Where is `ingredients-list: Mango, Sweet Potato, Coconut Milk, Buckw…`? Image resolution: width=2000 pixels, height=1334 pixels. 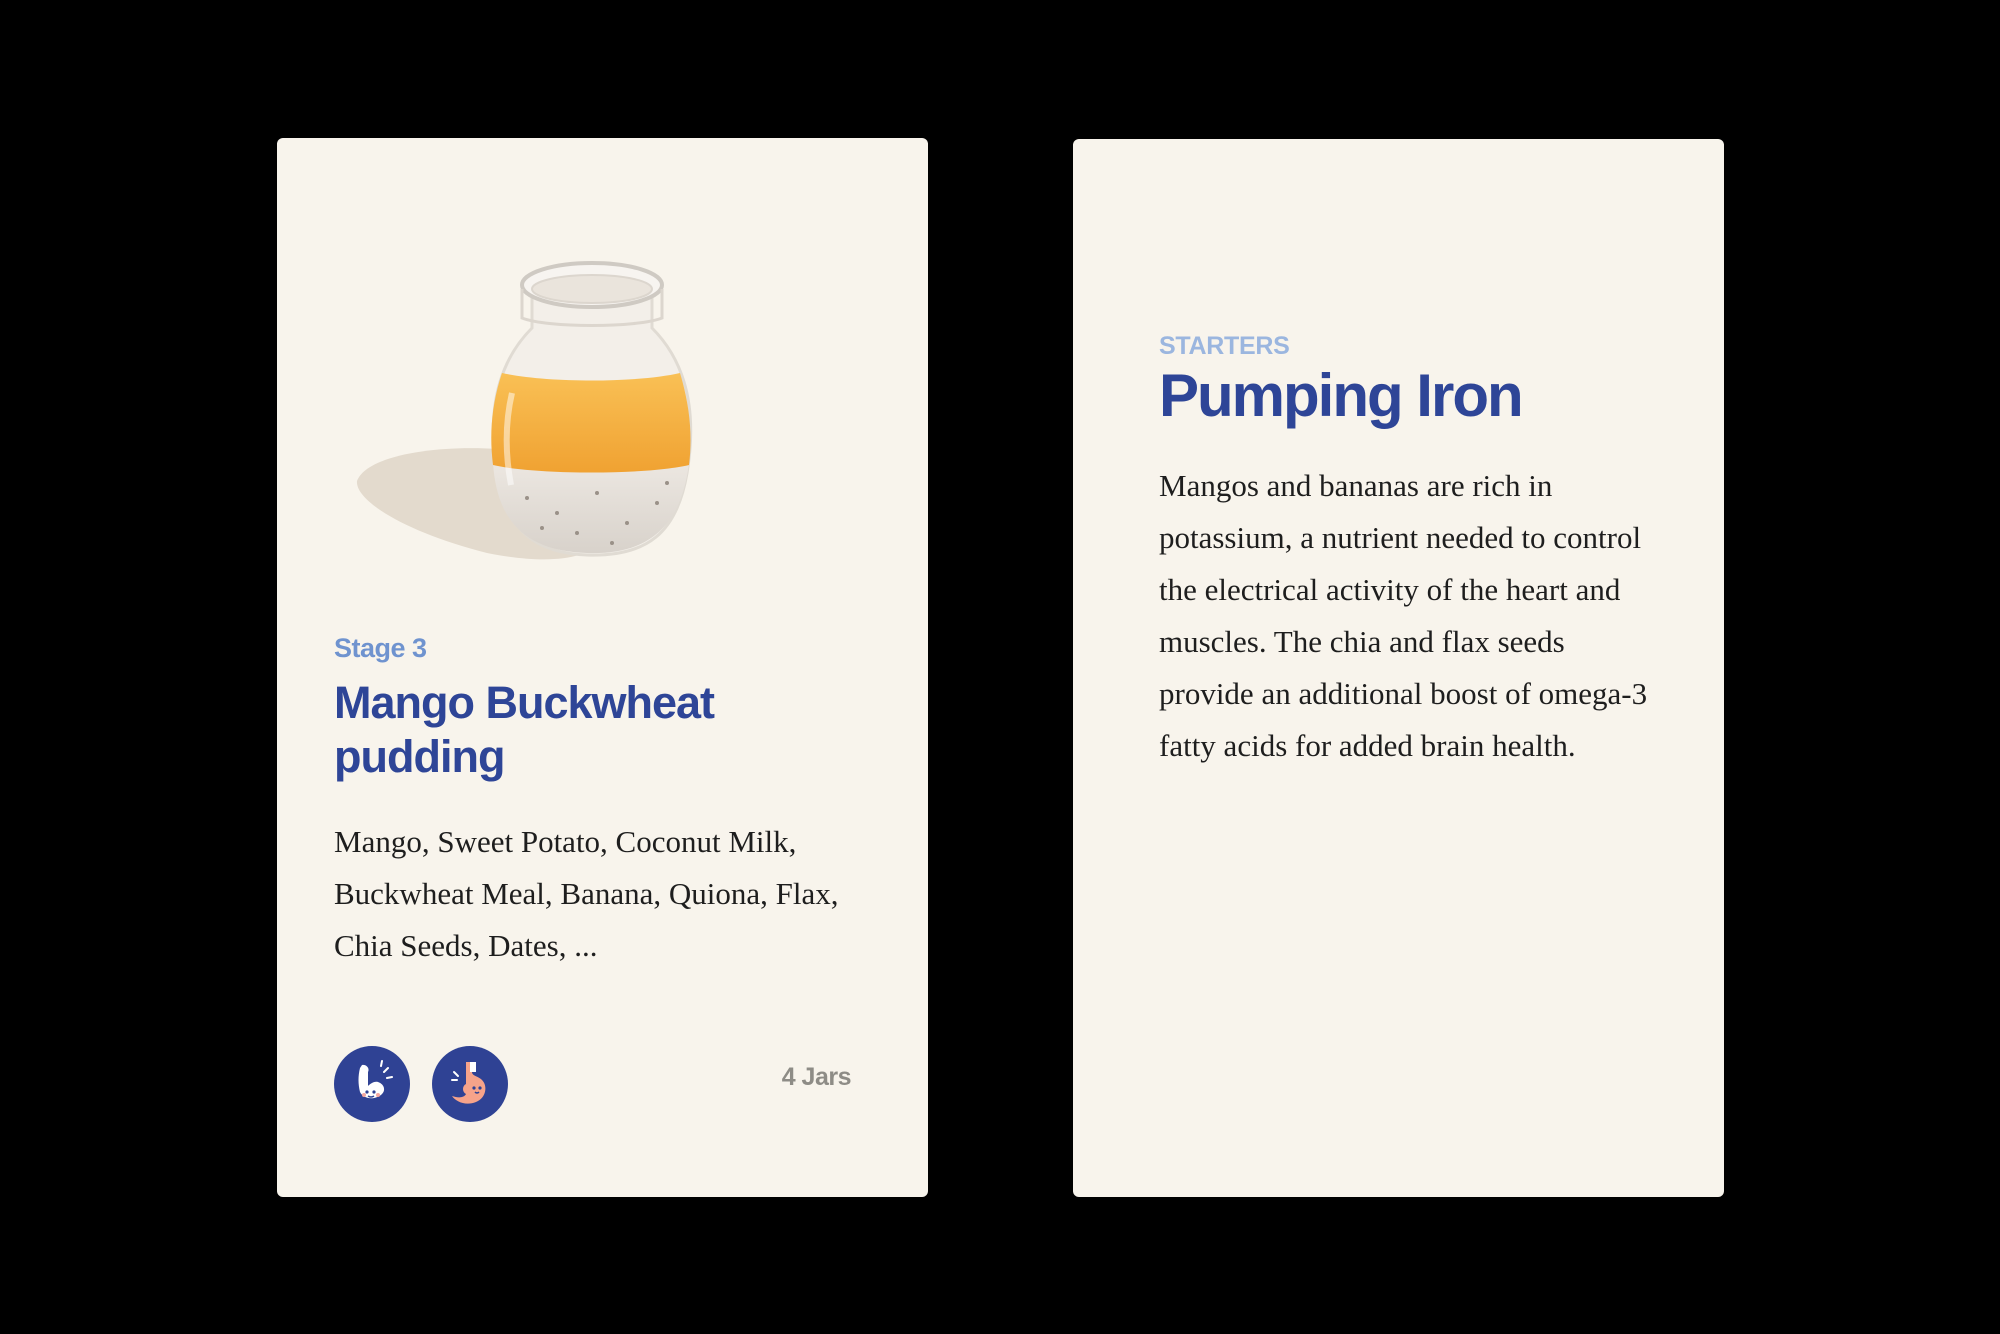
ingredients-list: Mango, Sweet Potato, Coconut Milk, Buckw… is located at coordinates (586, 893).